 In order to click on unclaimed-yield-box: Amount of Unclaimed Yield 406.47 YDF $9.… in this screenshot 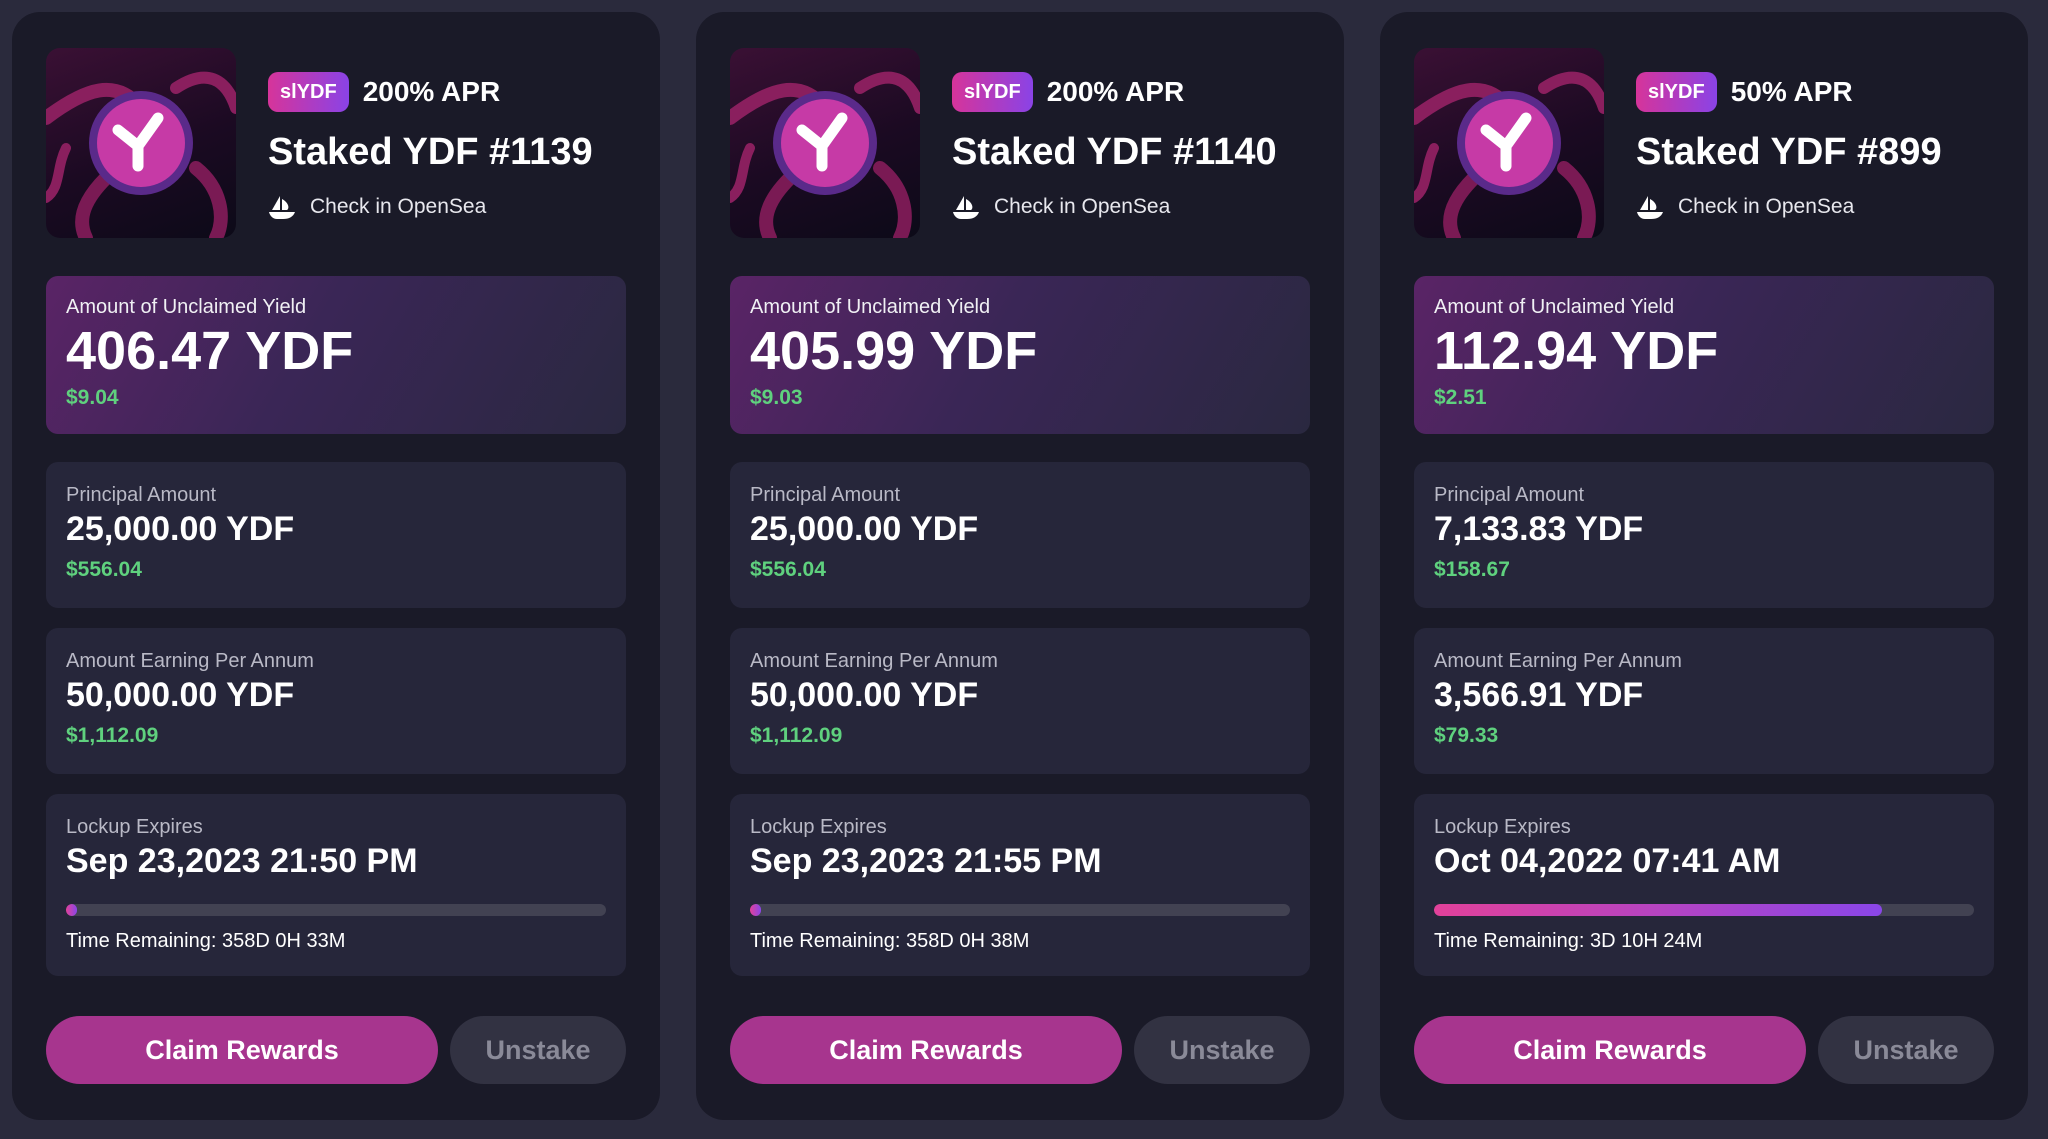, I will do `click(336, 355)`.